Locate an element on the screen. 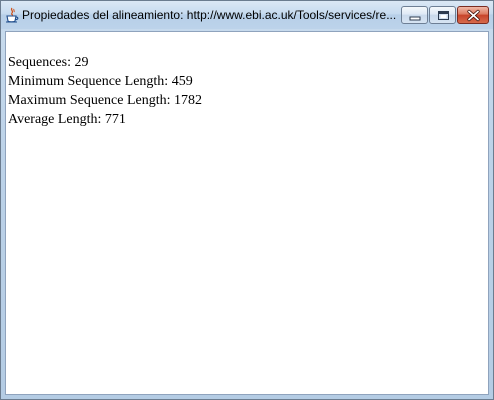 Image resolution: width=494 pixels, height=400 pixels. sequences-count: Sequences: 29 is located at coordinates (48, 62).